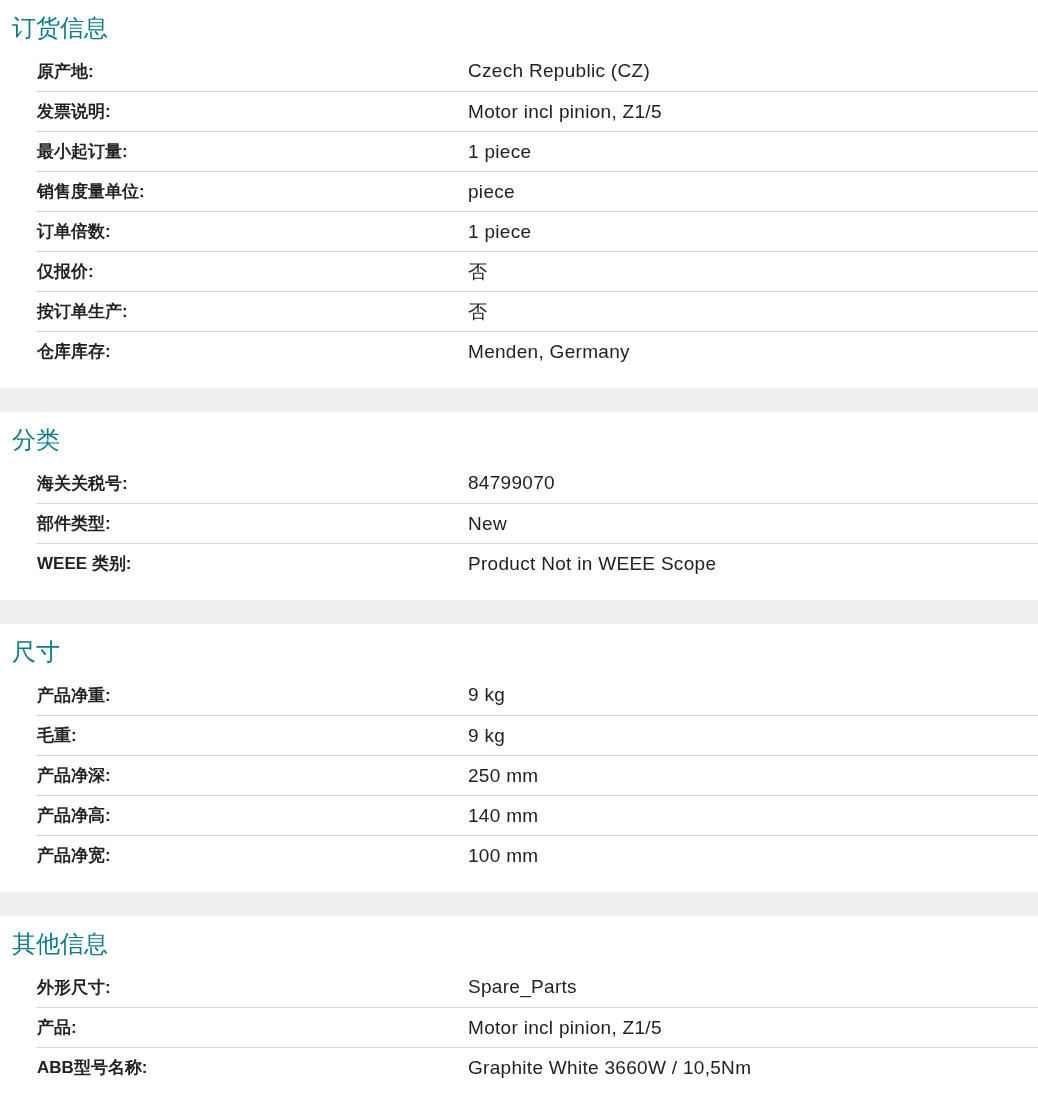 The height and width of the screenshot is (1095, 1038). What do you see at coordinates (559, 71) in the screenshot?
I see `field-value: Czech Republic (CZ)` at bounding box center [559, 71].